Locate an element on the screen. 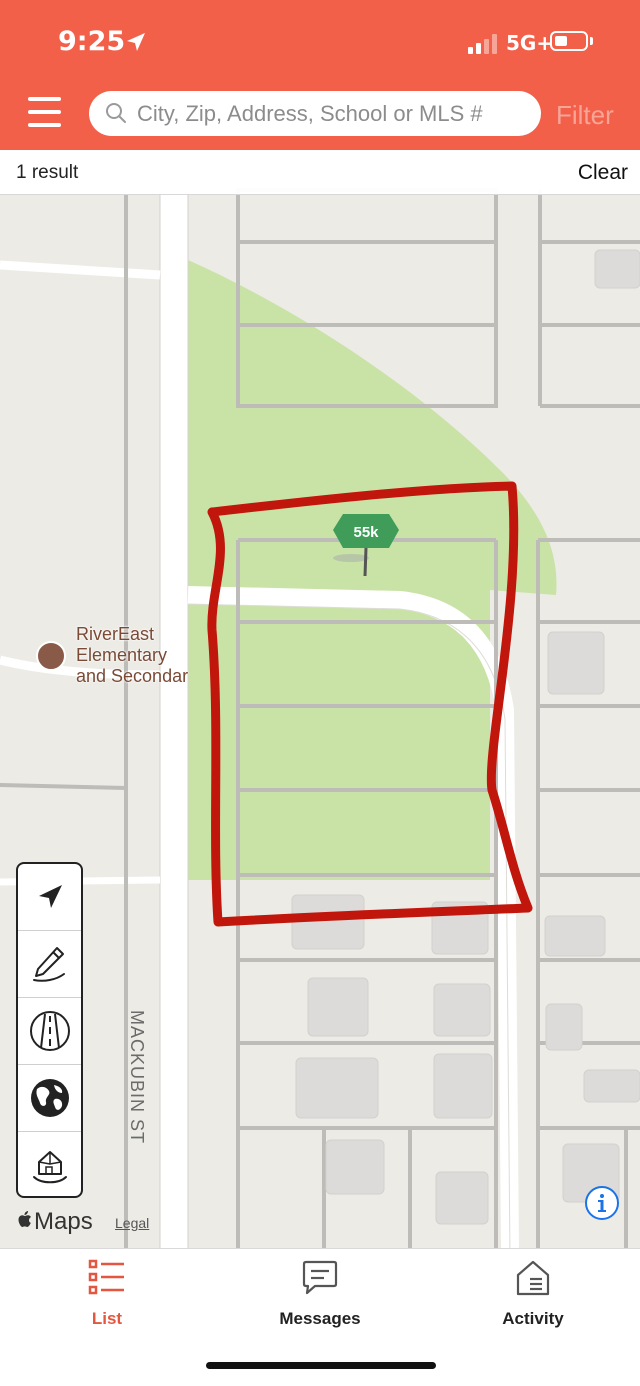 This screenshot has width=640, height=1386. draw-button is located at coordinates (49, 964).